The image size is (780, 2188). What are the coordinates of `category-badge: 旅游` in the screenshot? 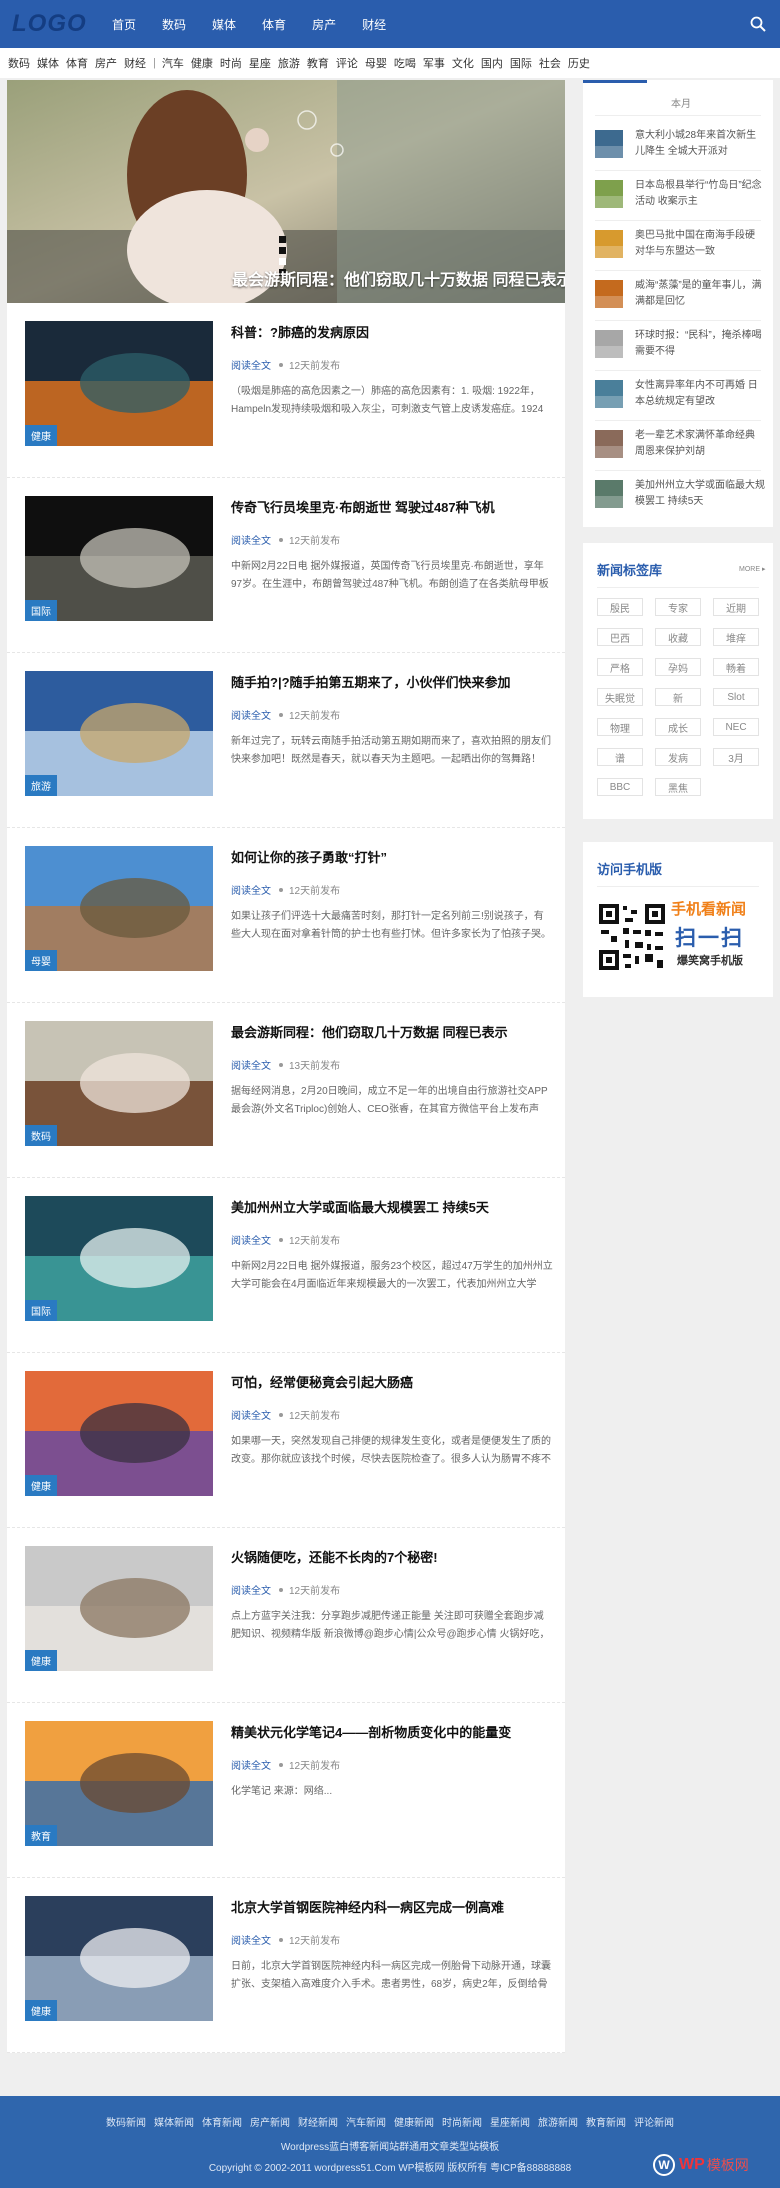 It's located at (41, 785).